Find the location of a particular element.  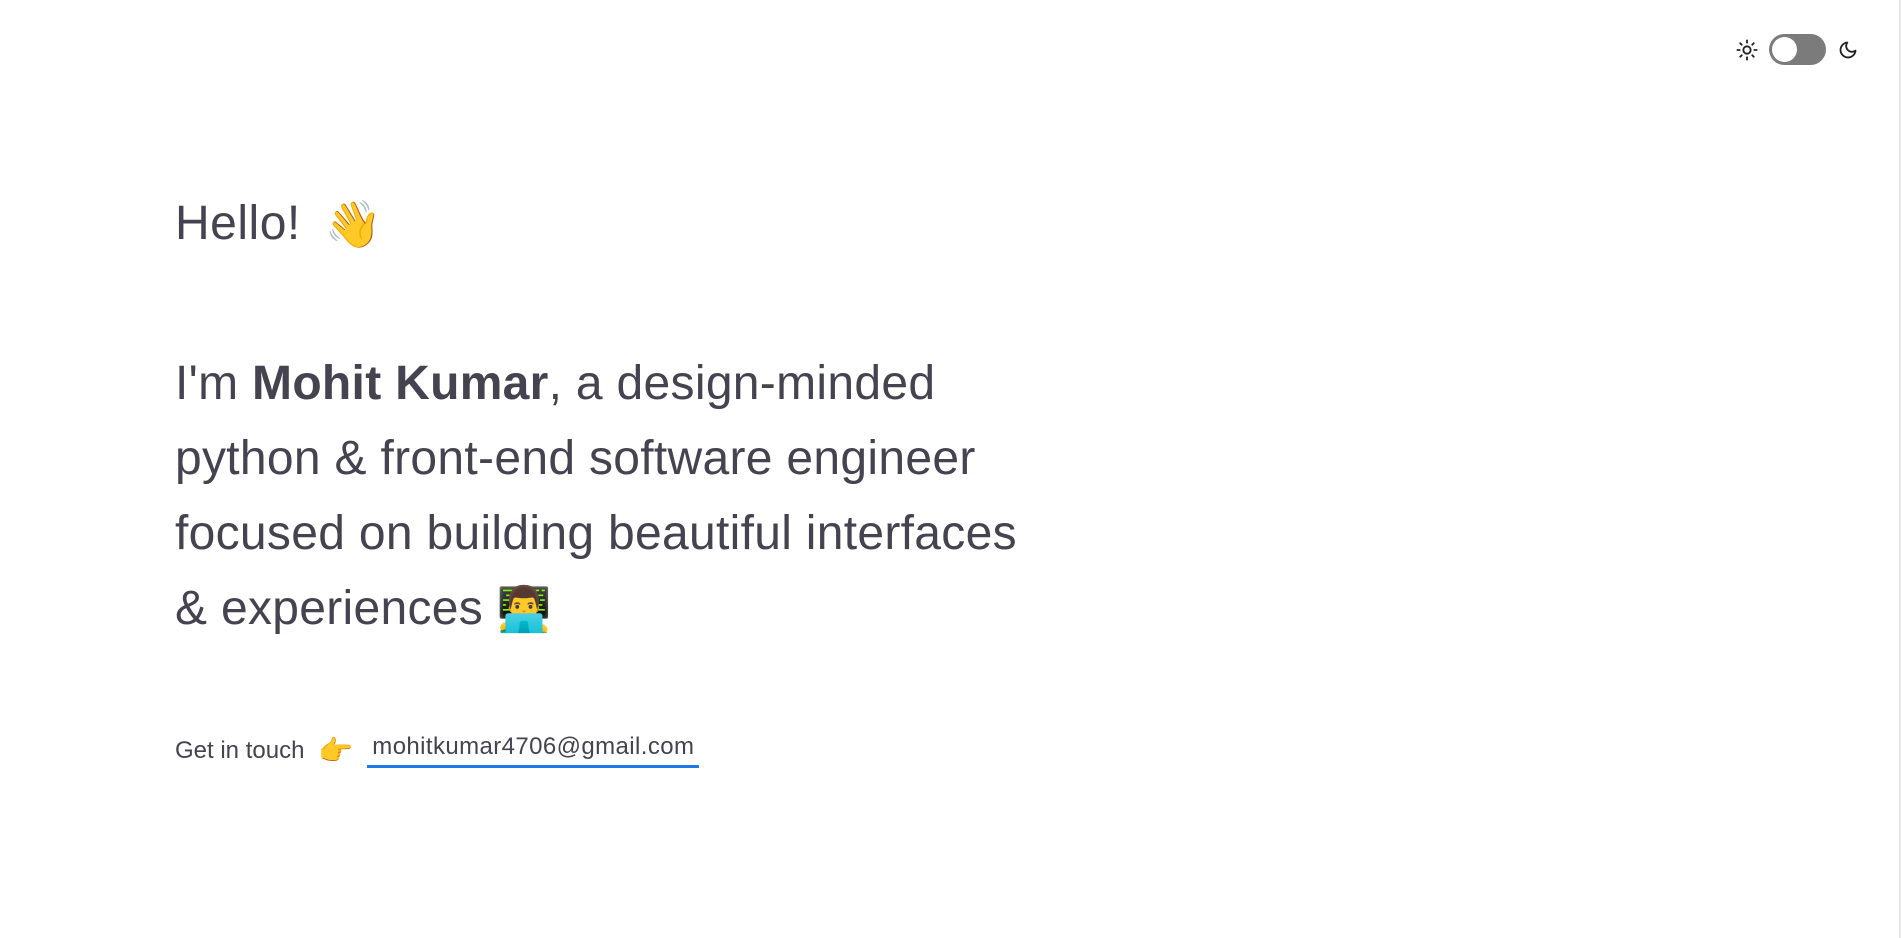

sun-icon is located at coordinates (1747, 50).